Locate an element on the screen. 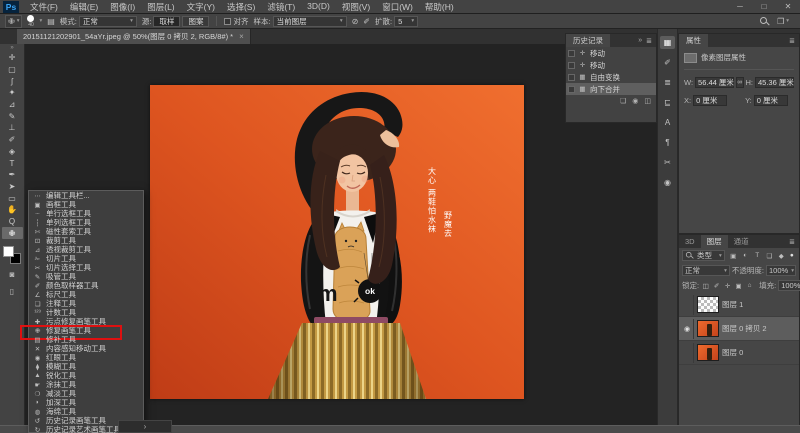 Image resolution: width=800 pixels, height=433 pixels. chevron-down-icon: ▾ is located at coordinates (40, 21).